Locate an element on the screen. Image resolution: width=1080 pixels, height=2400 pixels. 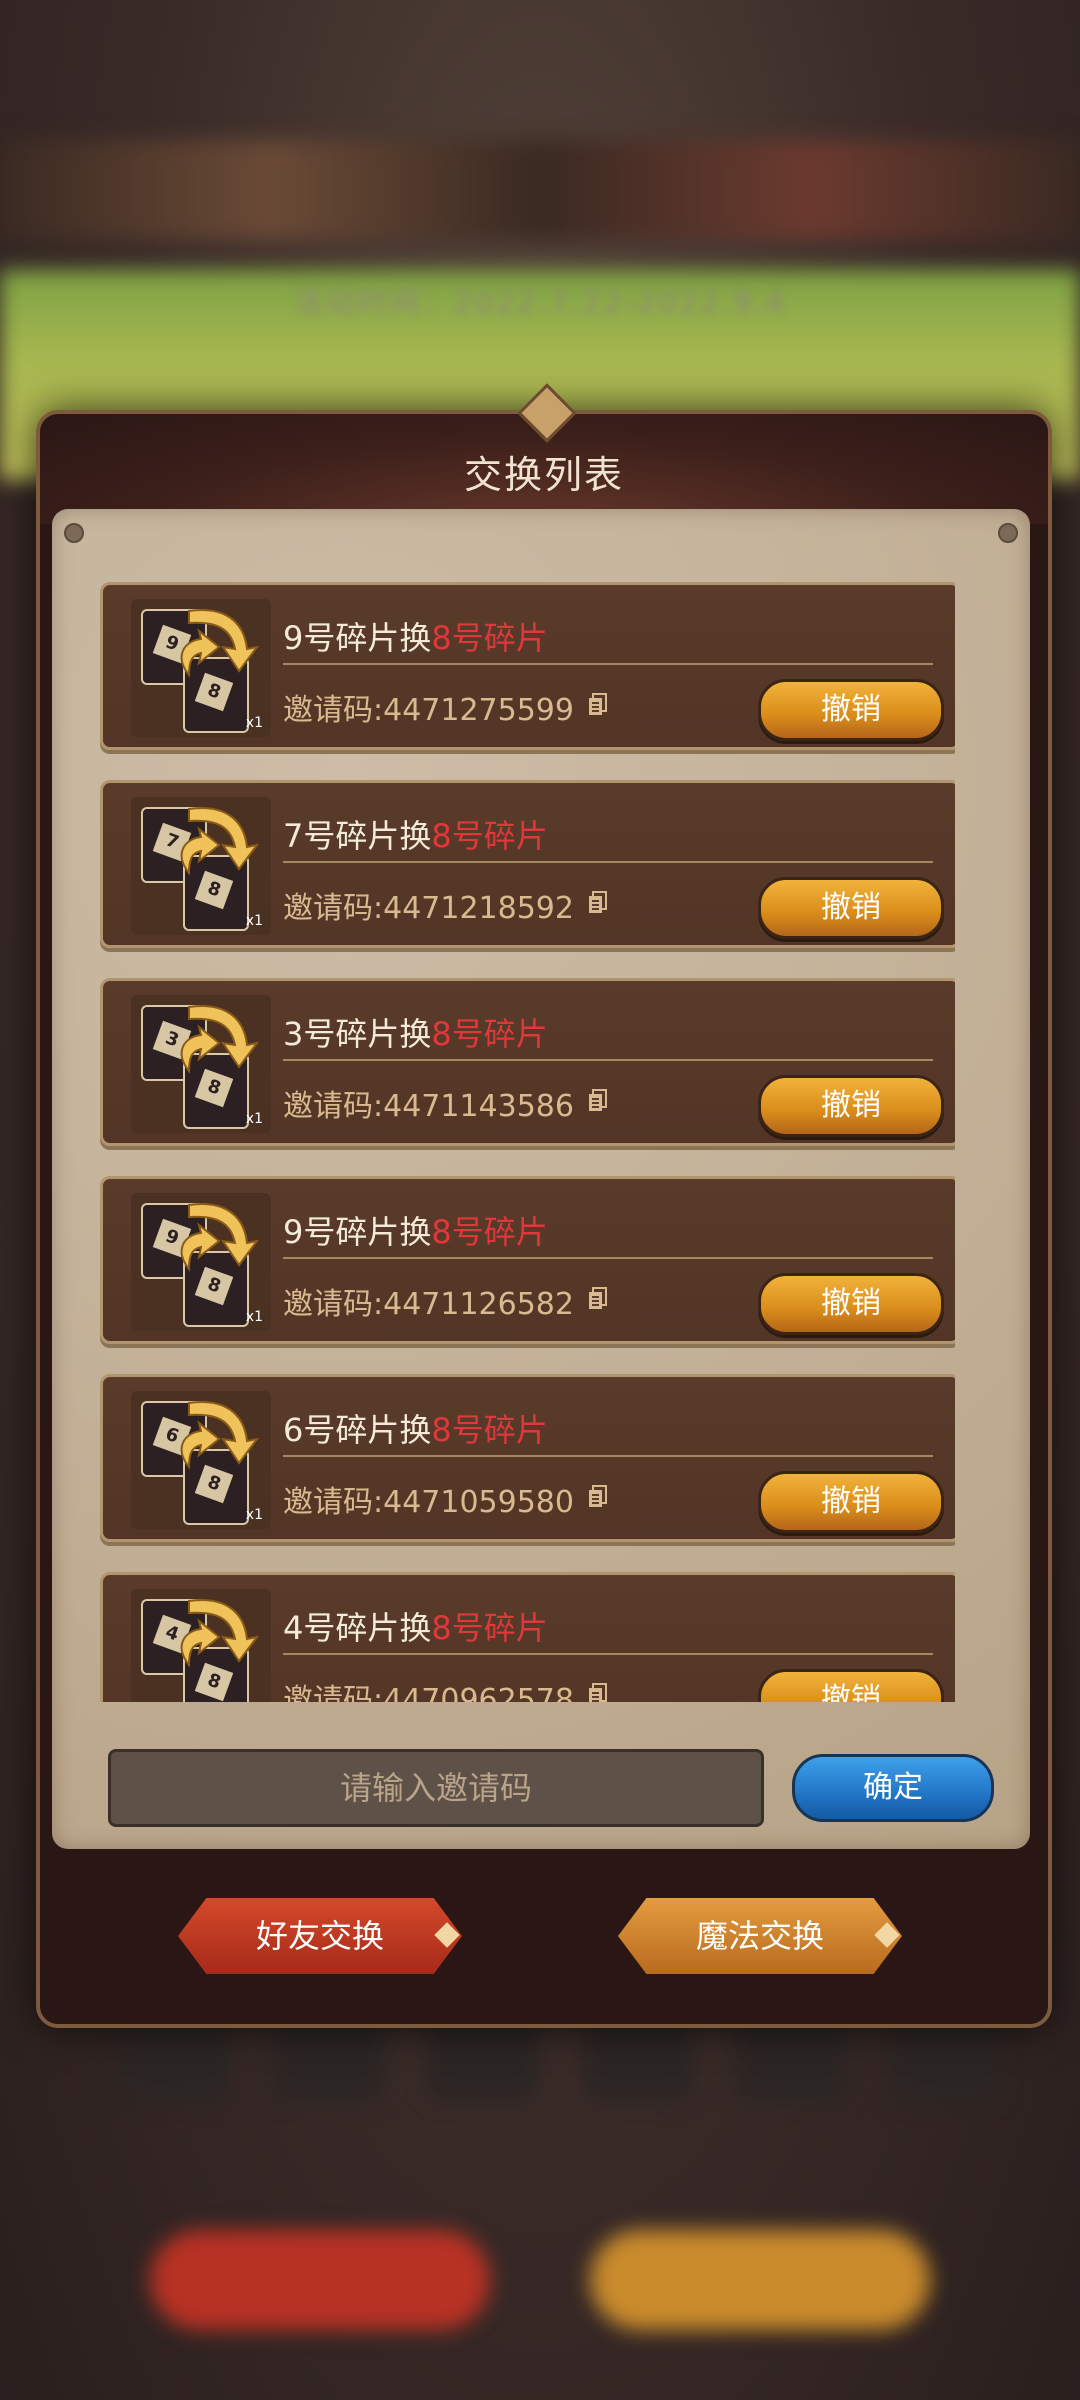
background-event-time: 活动时间：2022.7.22-2022.9.4 is located at coordinates (540, 303).